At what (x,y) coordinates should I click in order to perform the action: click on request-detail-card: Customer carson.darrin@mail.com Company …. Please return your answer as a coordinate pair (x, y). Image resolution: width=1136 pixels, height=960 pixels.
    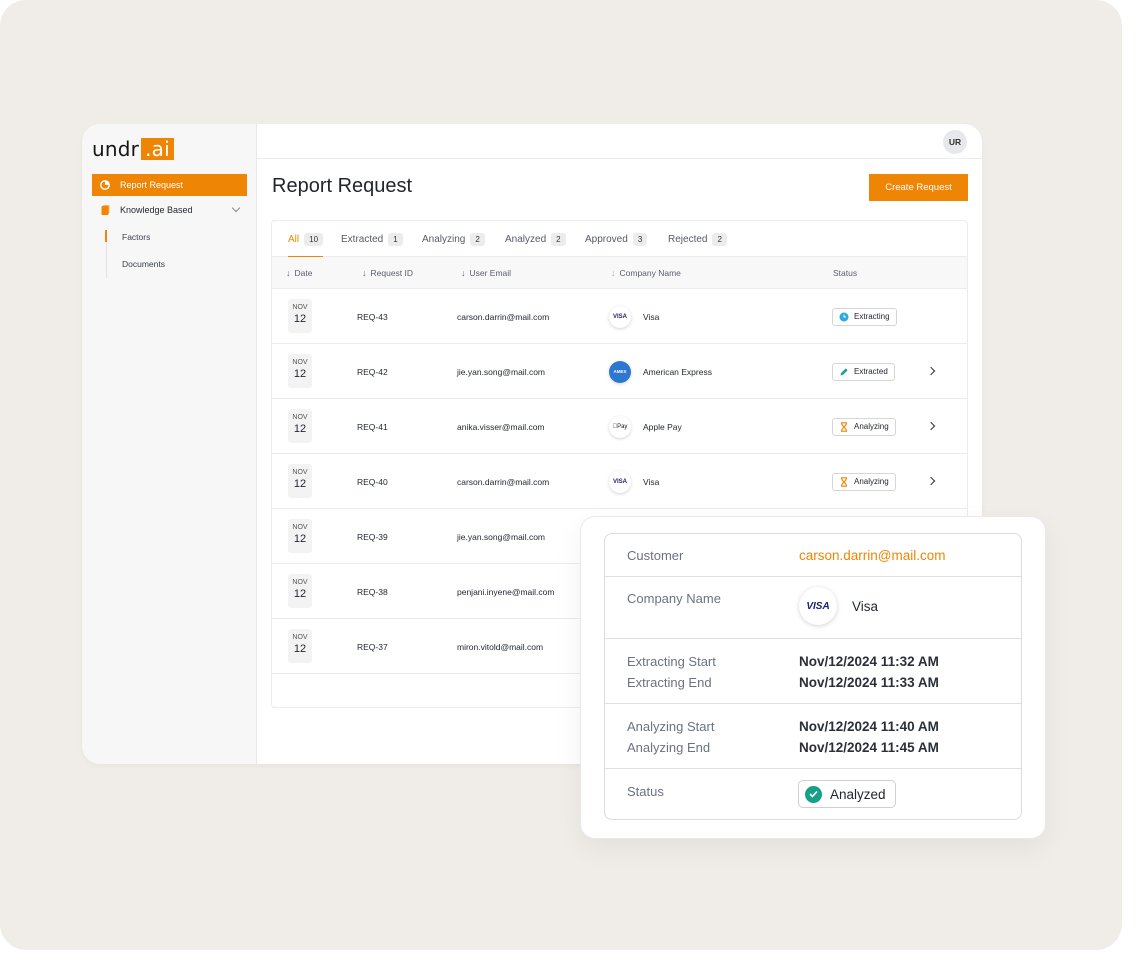
    Looking at the image, I should click on (813, 676).